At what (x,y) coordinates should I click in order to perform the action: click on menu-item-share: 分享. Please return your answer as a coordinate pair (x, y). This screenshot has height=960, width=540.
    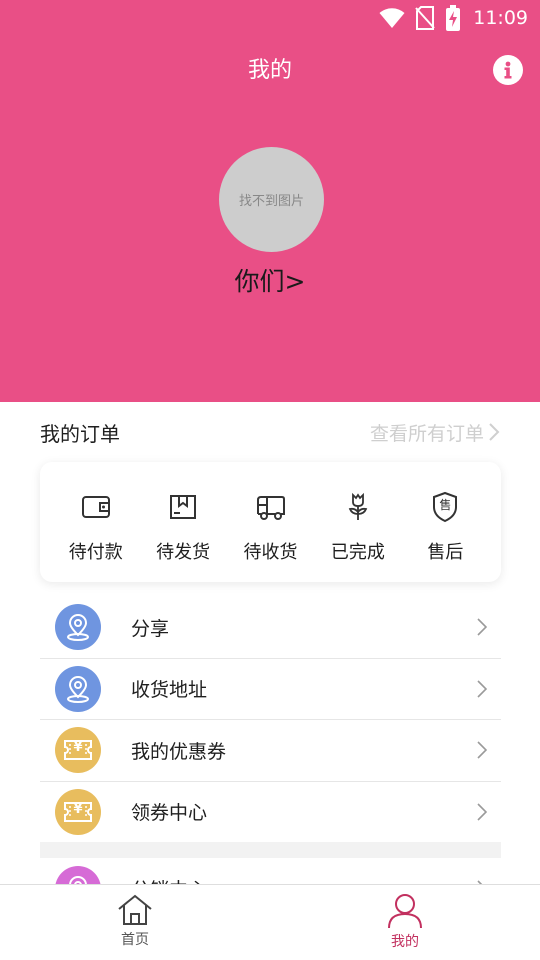
    Looking at the image, I should click on (270, 628).